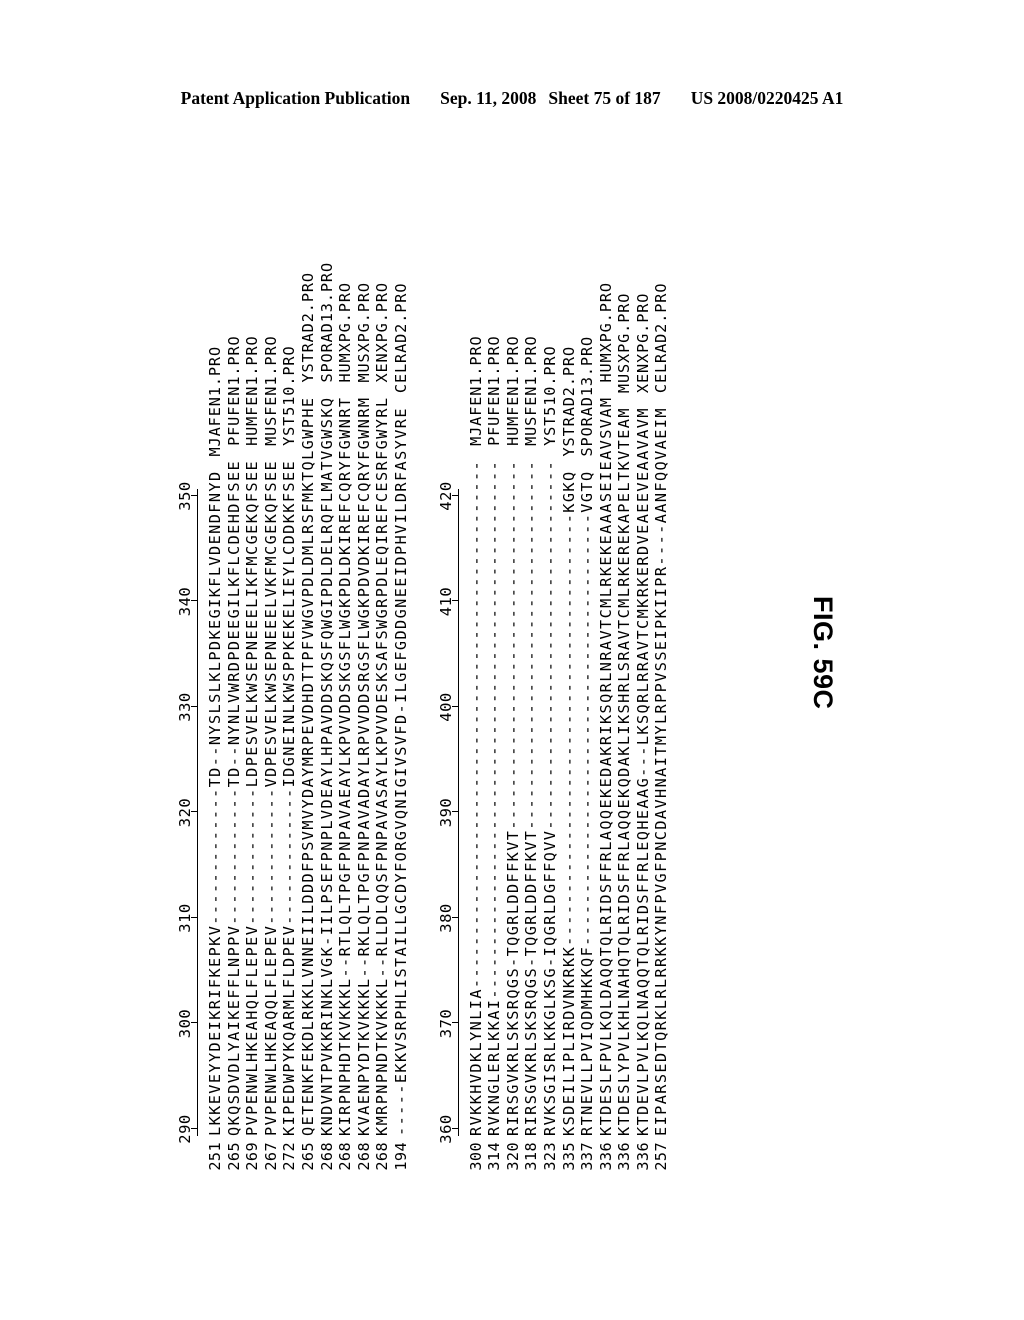 This screenshot has height=1320, width=1024. Describe the element at coordinates (445, 918) in the screenshot. I see `ruler-tick-label: 380` at that location.